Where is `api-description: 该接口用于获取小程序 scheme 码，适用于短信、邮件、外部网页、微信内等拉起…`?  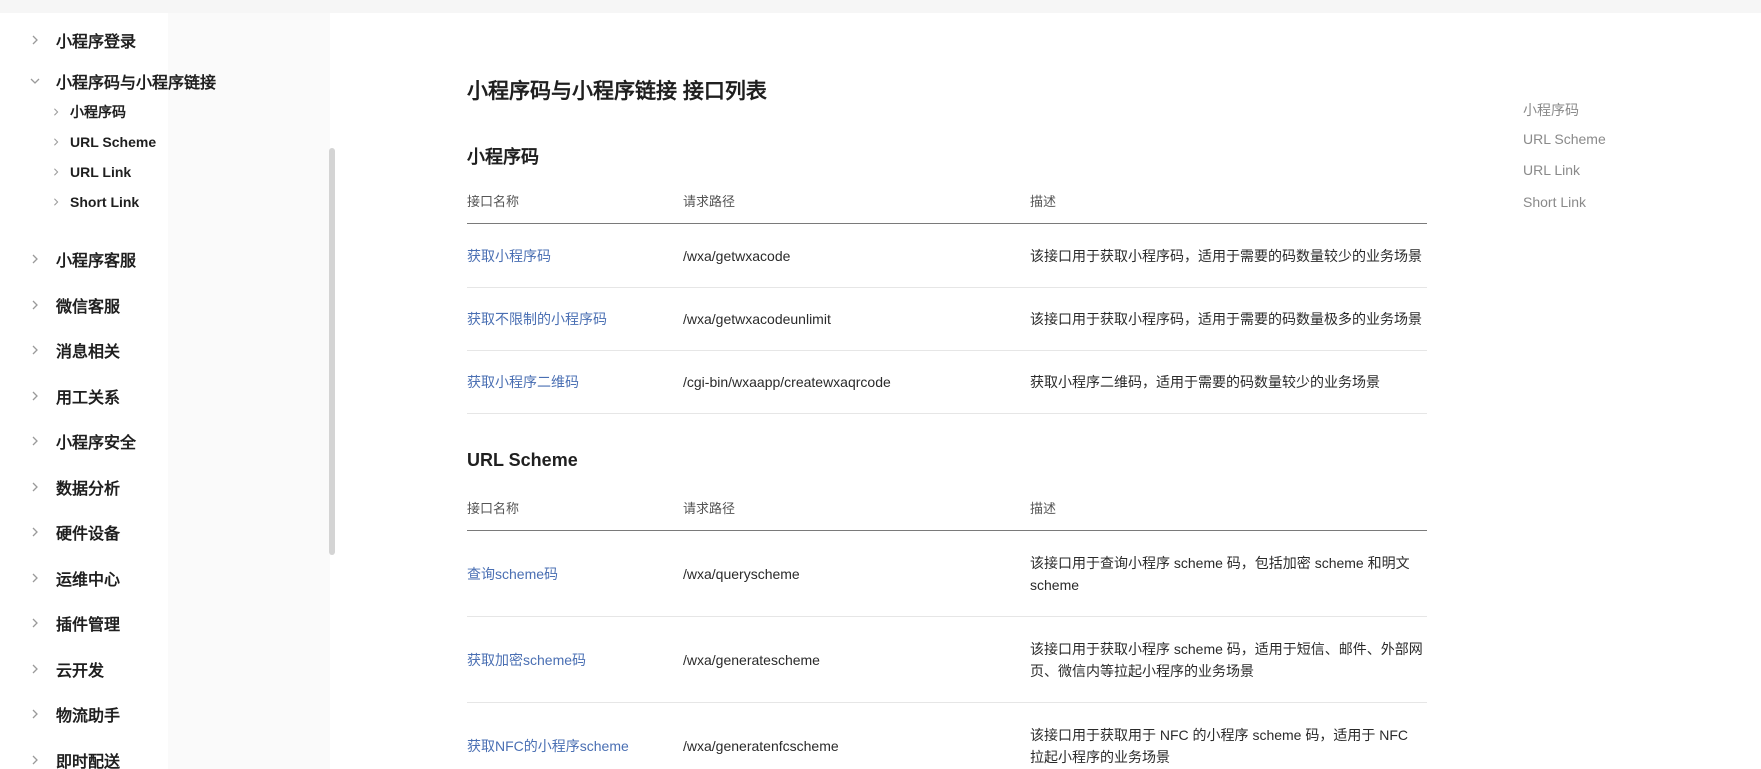
api-description: 该接口用于获取小程序 scheme 码，适用于短信、邮件、外部网页、微信内等拉起… is located at coordinates (1226, 659).